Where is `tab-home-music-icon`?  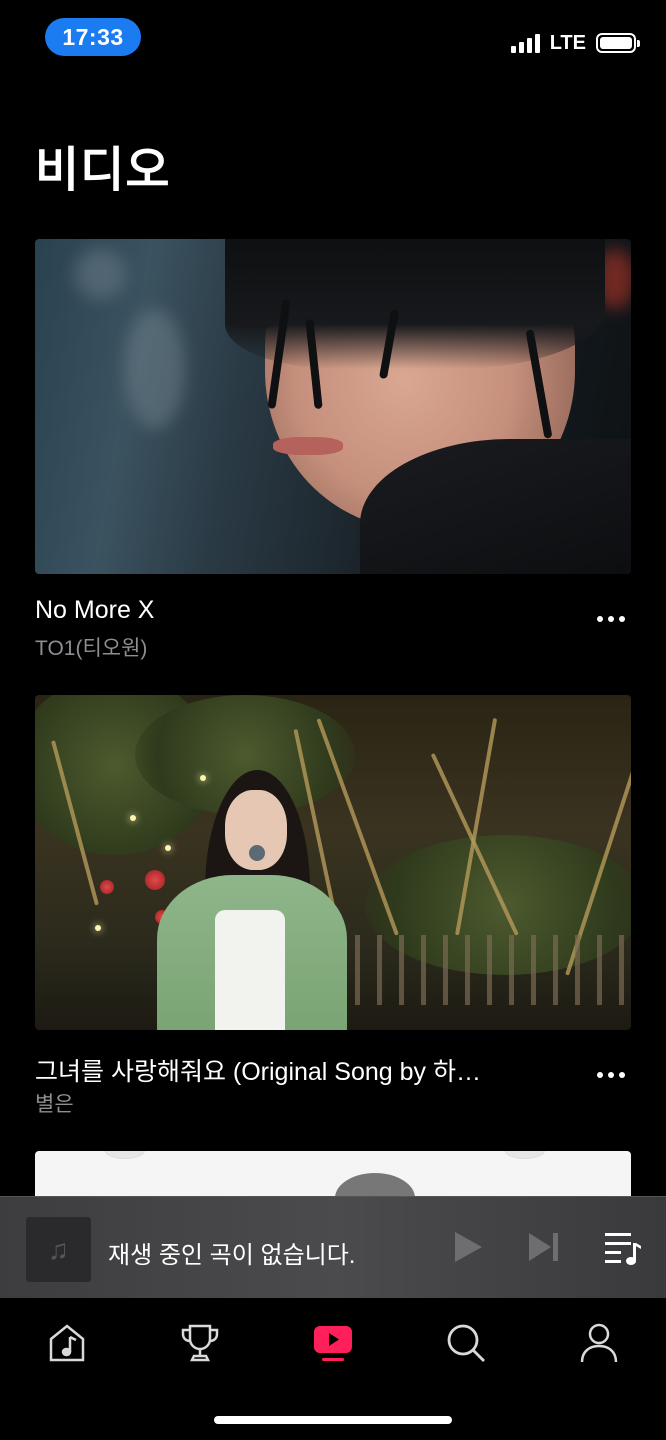 tab-home-music-icon is located at coordinates (67, 1343).